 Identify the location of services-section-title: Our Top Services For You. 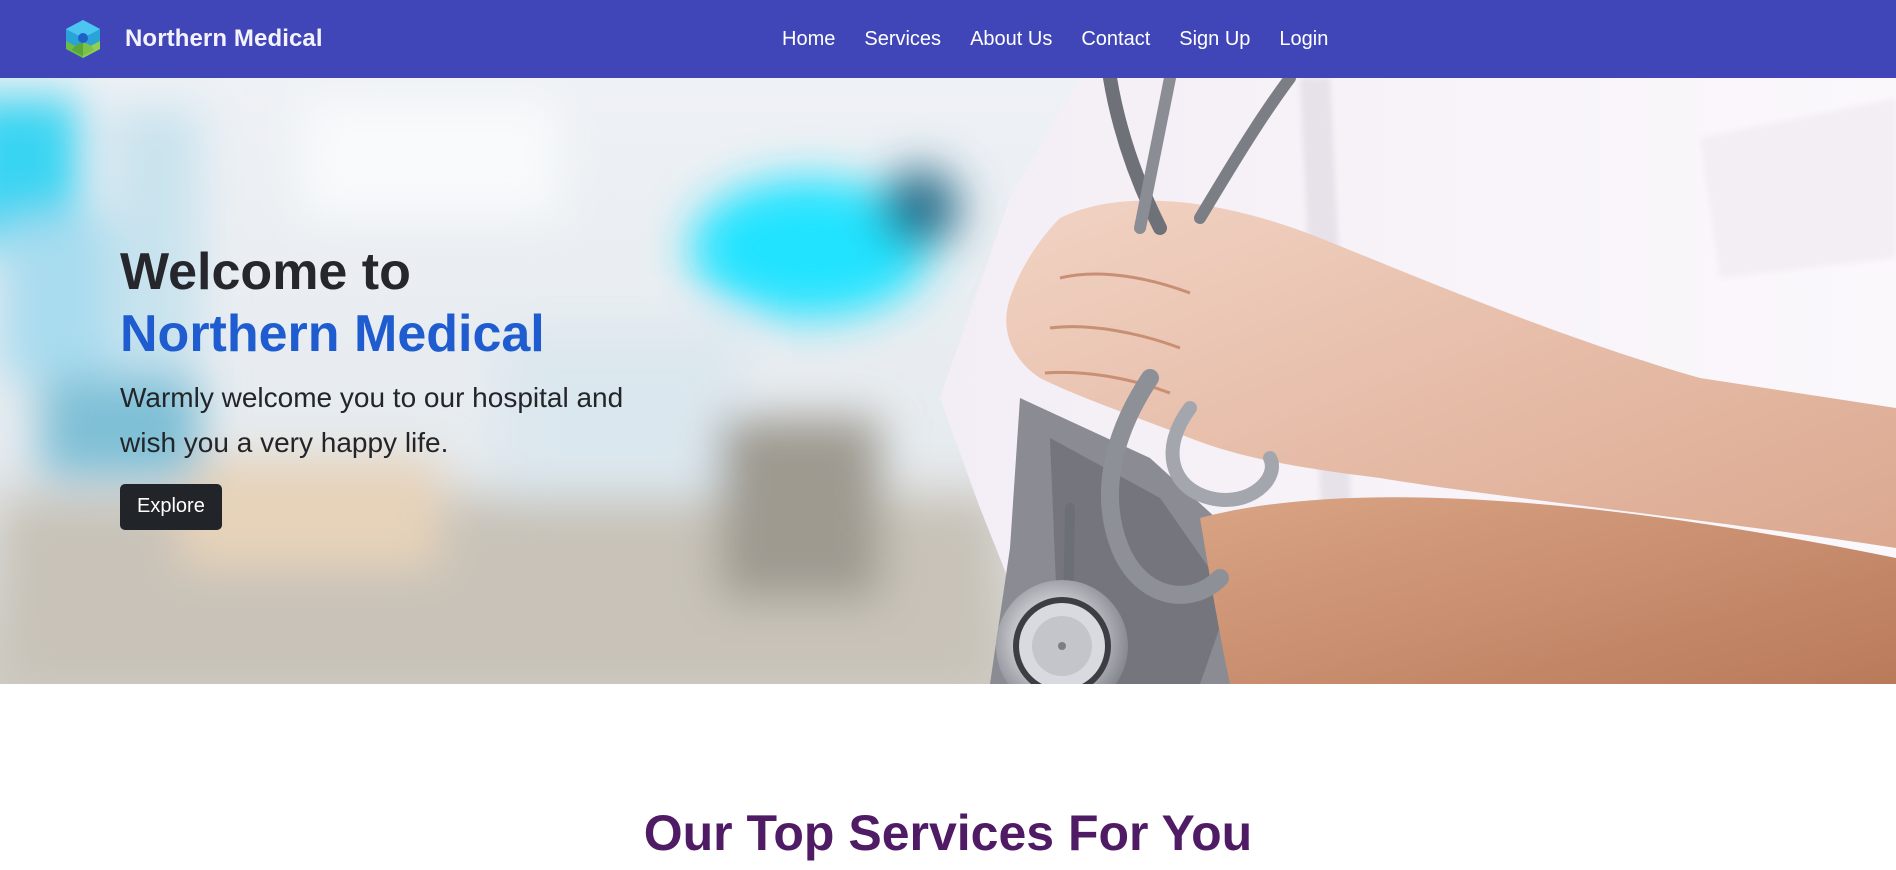
(948, 833).